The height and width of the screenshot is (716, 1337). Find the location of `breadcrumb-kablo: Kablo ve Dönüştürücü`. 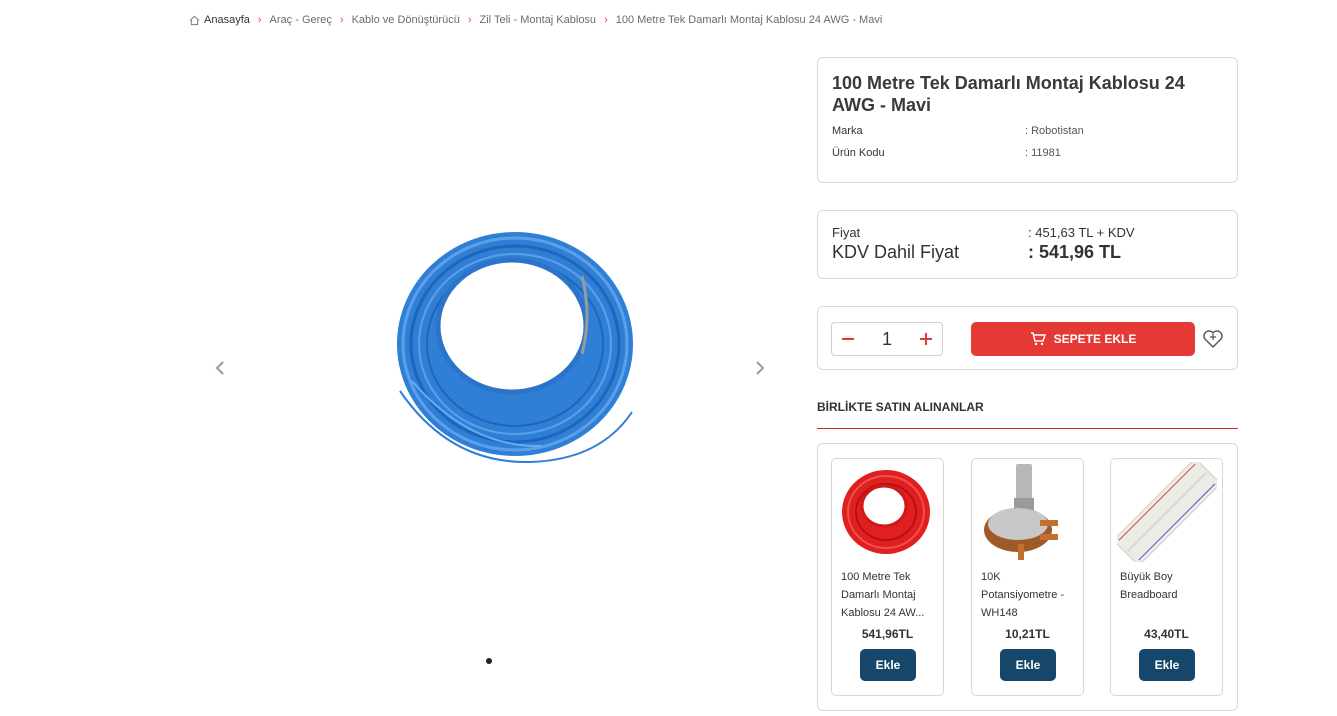

breadcrumb-kablo: Kablo ve Dönüştürücü is located at coordinates (406, 20).